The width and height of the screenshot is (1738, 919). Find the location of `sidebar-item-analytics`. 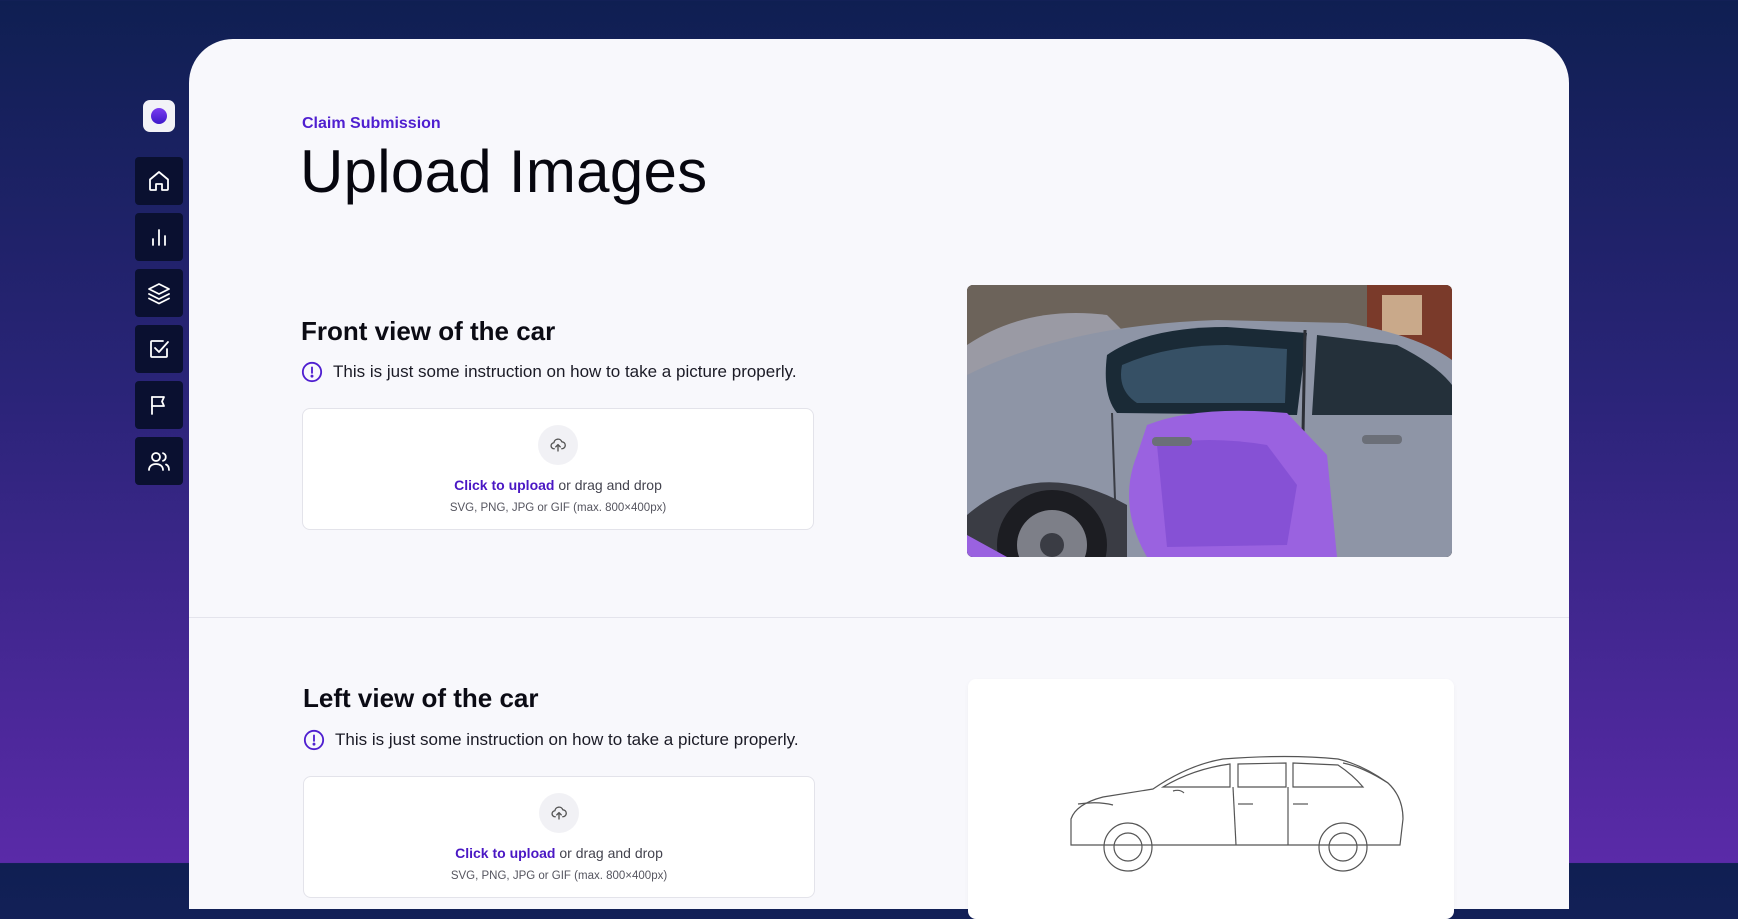

sidebar-item-analytics is located at coordinates (159, 237).